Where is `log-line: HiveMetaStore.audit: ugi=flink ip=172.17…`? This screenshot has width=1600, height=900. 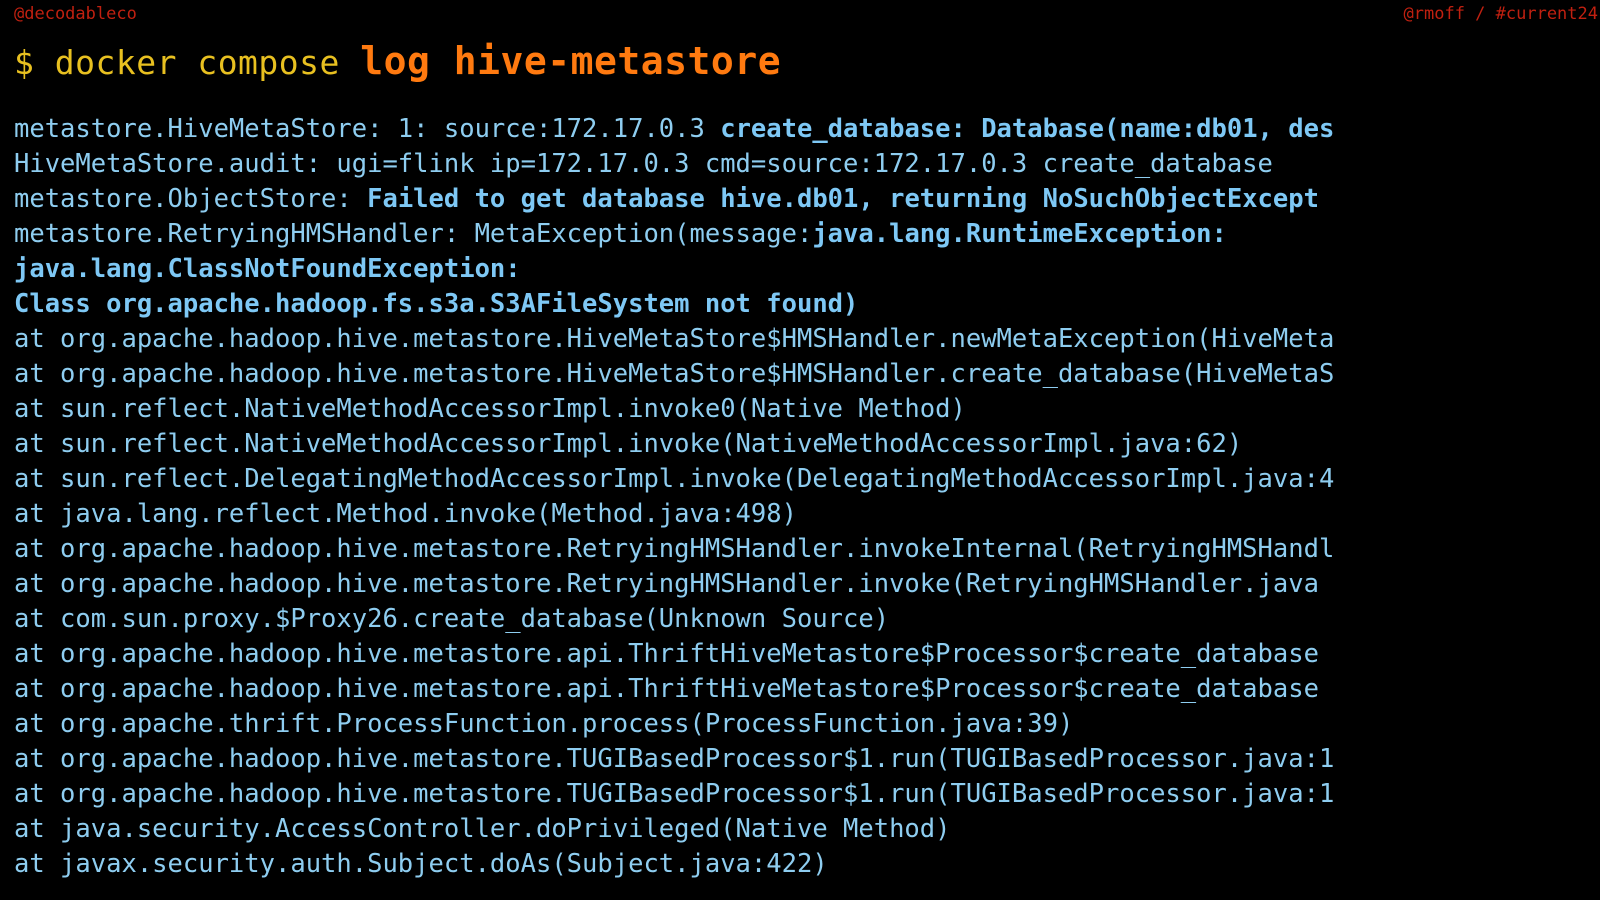
log-line: HiveMetaStore.audit: ugi=flink ip=172.17… is located at coordinates (807, 164).